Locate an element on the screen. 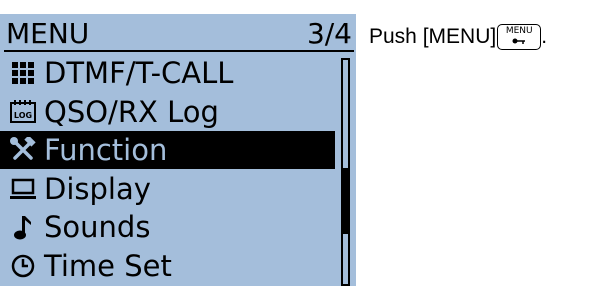  instruction-text: Push [MENU] MENU . is located at coordinates (458, 37).